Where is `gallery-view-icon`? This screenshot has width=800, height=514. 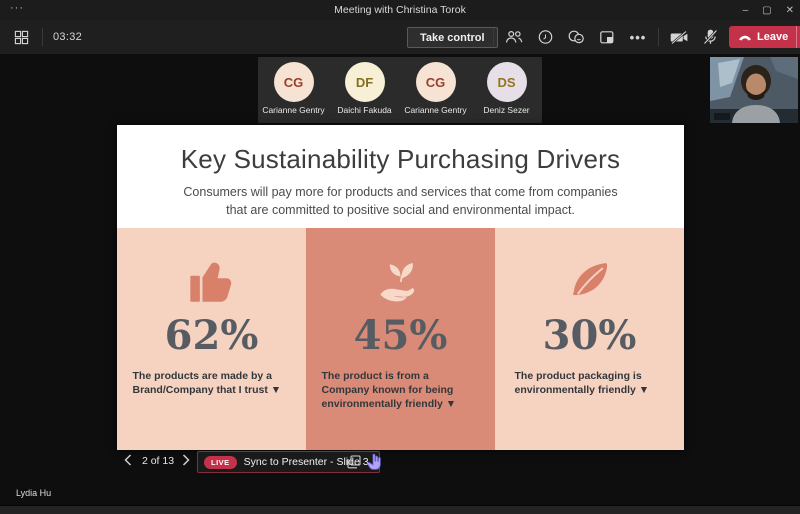 gallery-view-icon is located at coordinates (21, 37).